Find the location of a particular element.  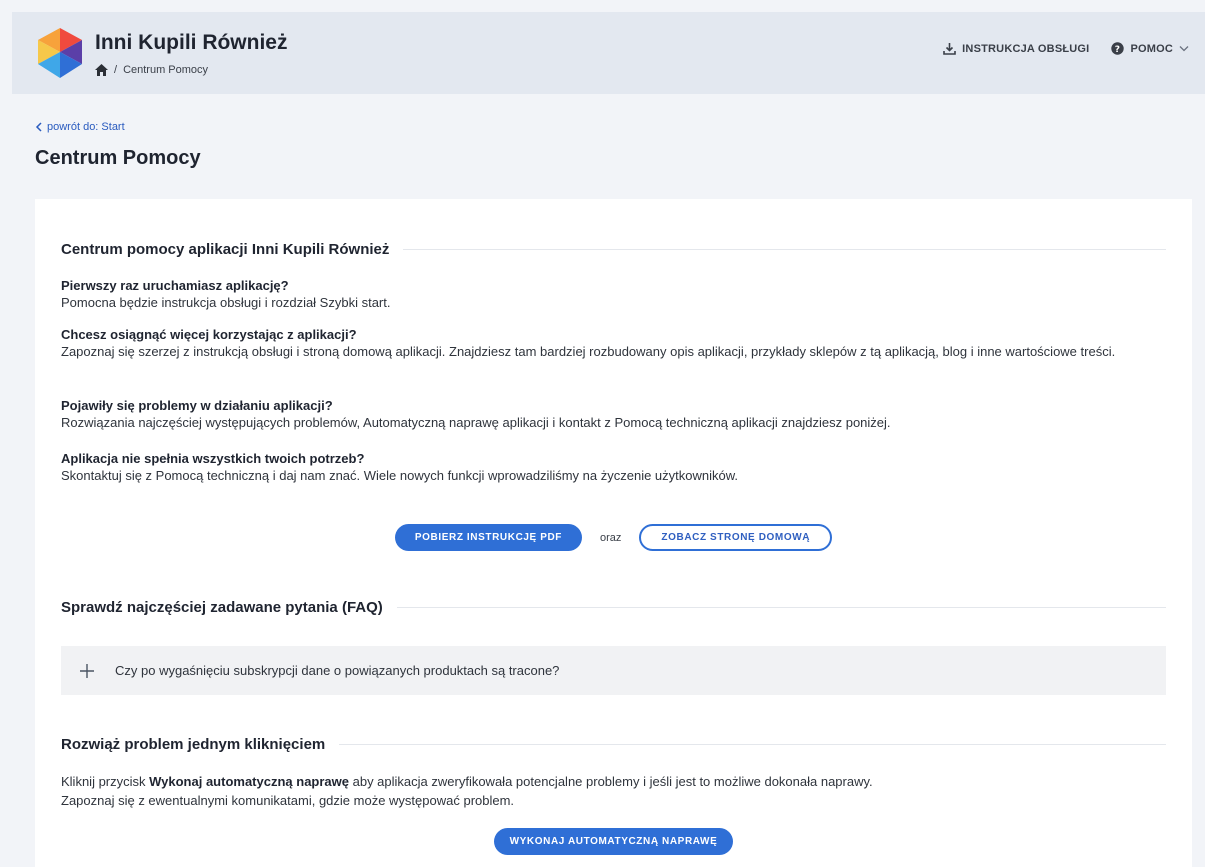

manual-link-label: INSTRUKCJA OBSŁUGI is located at coordinates (1026, 48).